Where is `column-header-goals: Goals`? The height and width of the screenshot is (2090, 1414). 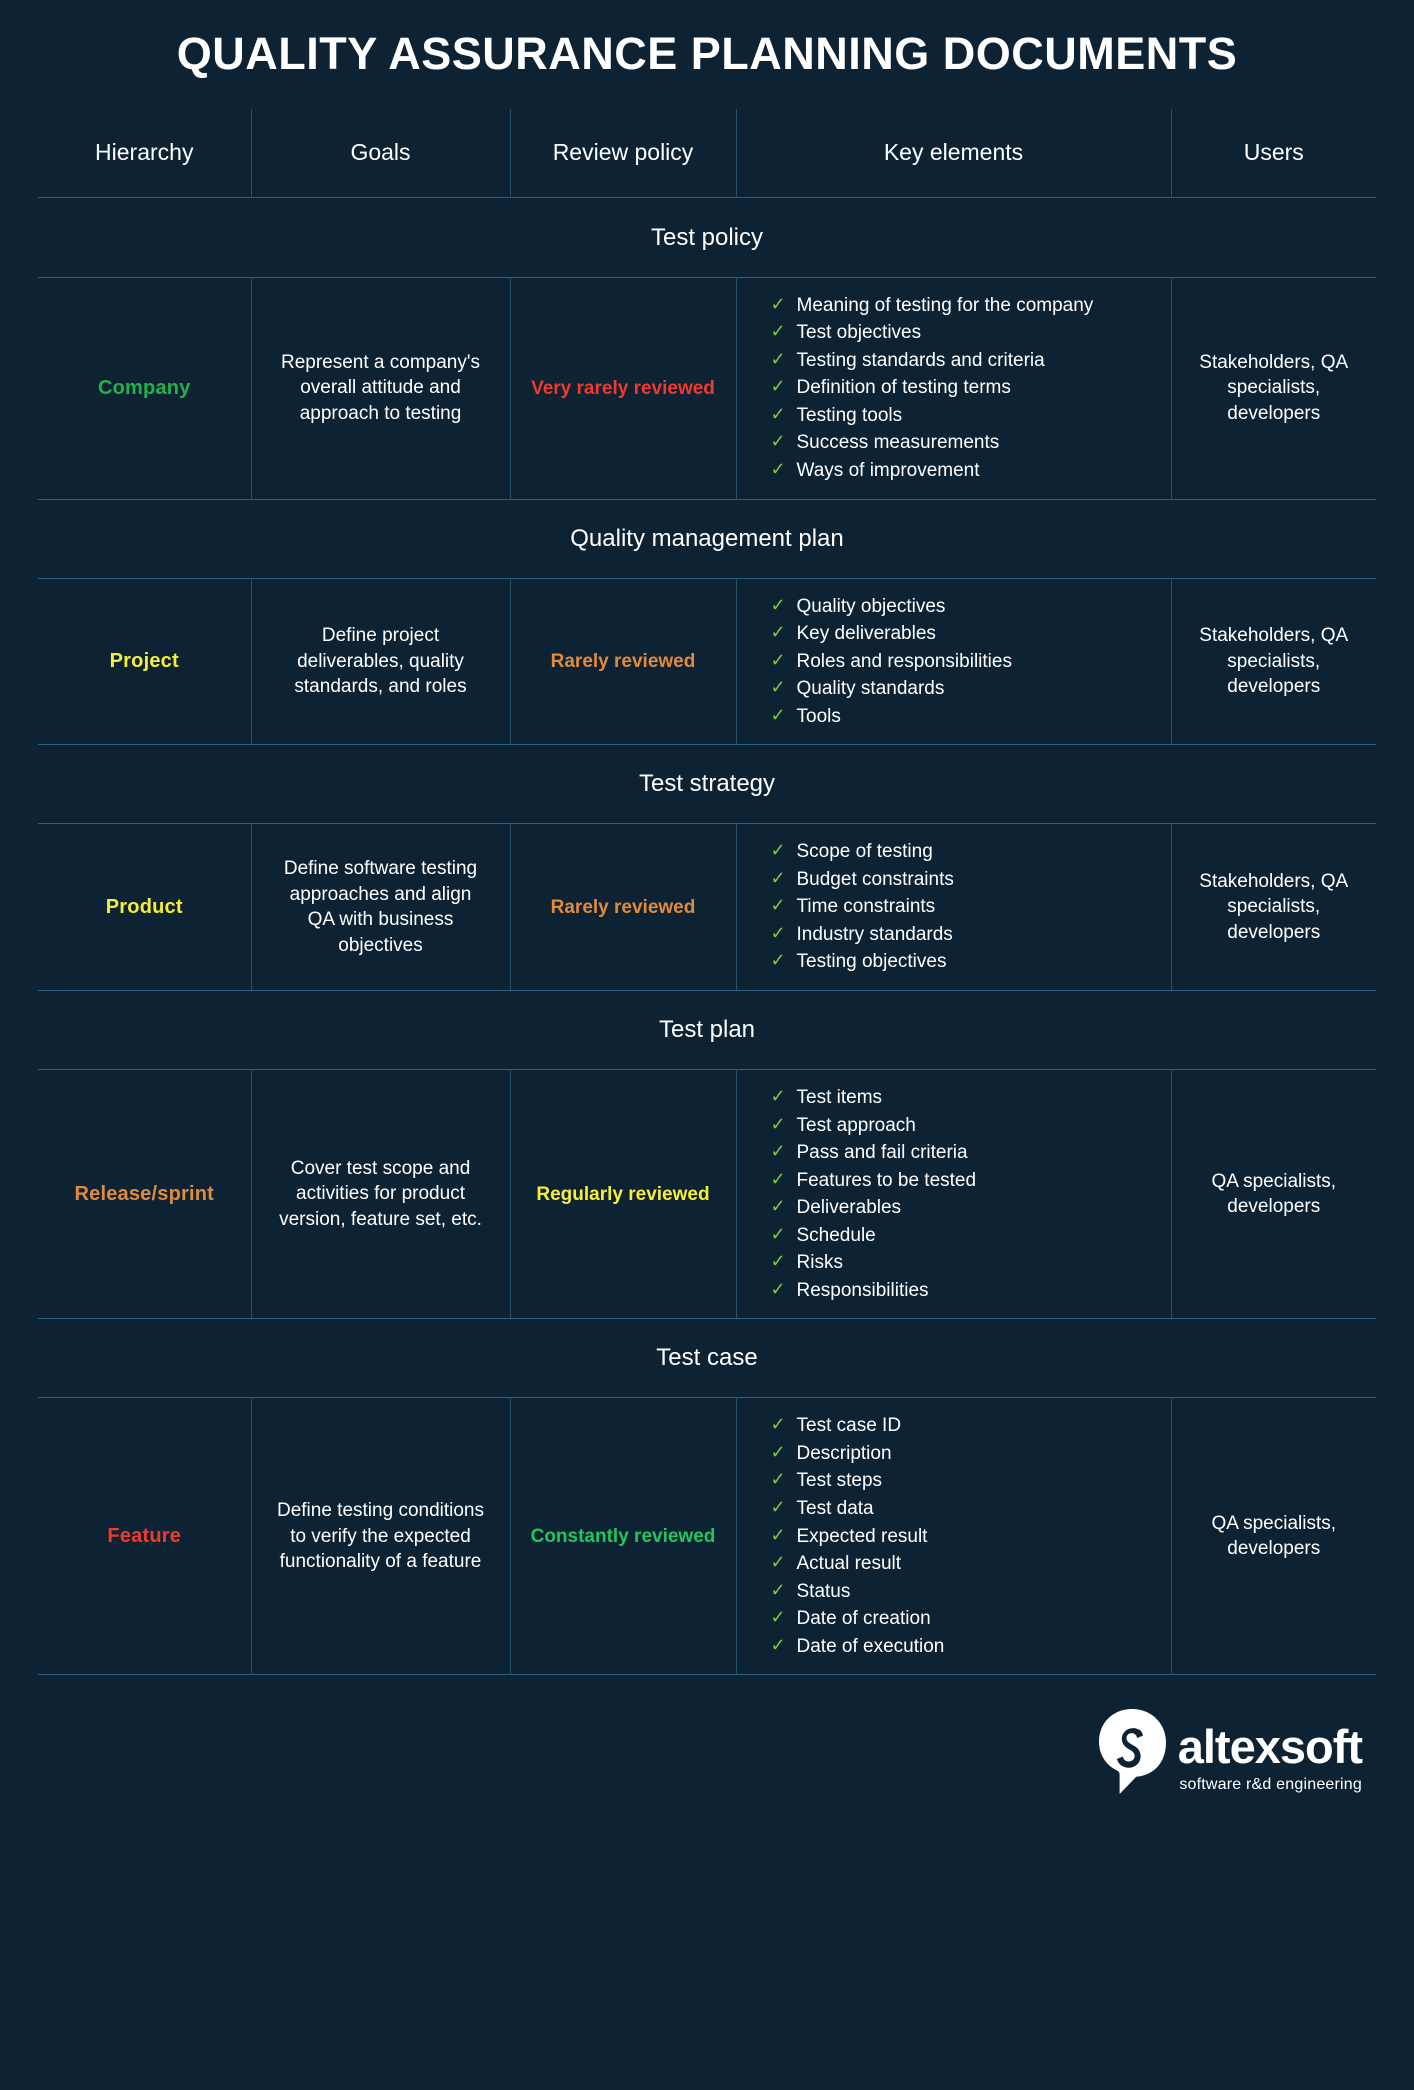 column-header-goals: Goals is located at coordinates (381, 153).